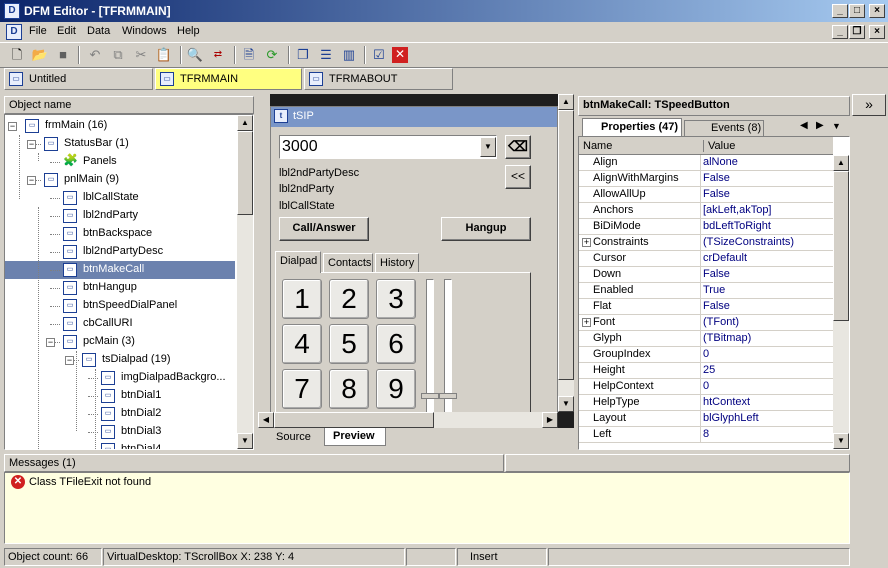 The height and width of the screenshot is (568, 888). I want to click on checklist-icon: ☑, so click(379, 55).